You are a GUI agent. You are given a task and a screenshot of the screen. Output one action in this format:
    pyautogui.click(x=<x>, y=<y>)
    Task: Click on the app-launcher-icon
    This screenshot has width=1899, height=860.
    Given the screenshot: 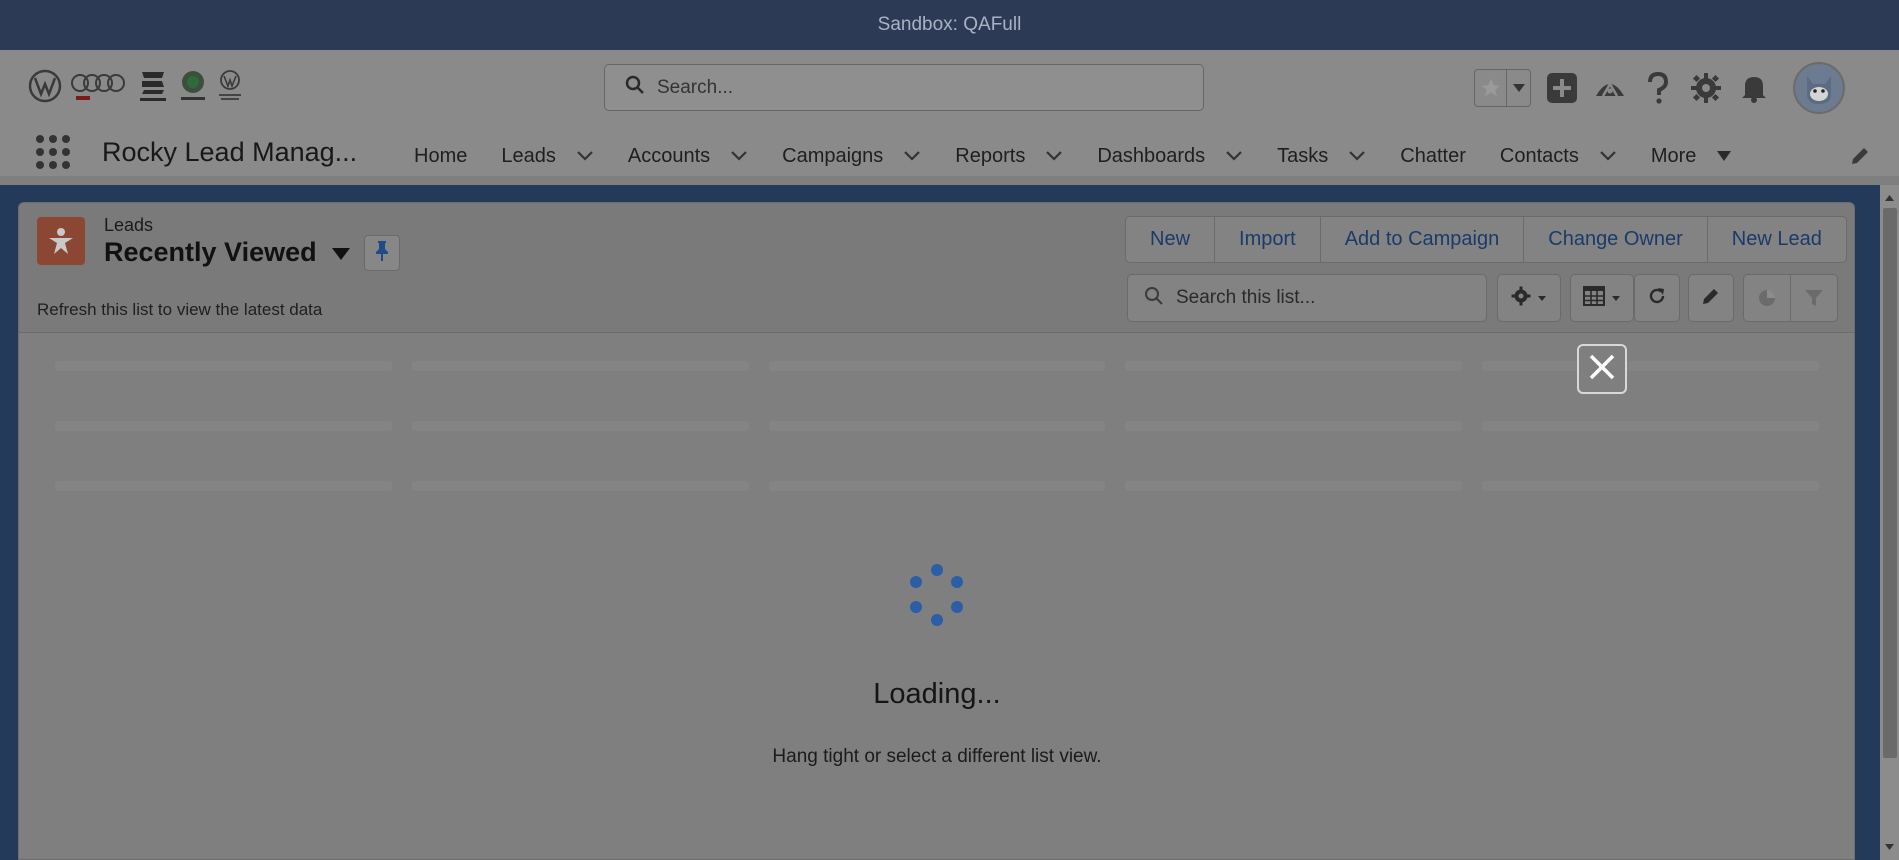 What is the action you would take?
    pyautogui.click(x=53, y=152)
    